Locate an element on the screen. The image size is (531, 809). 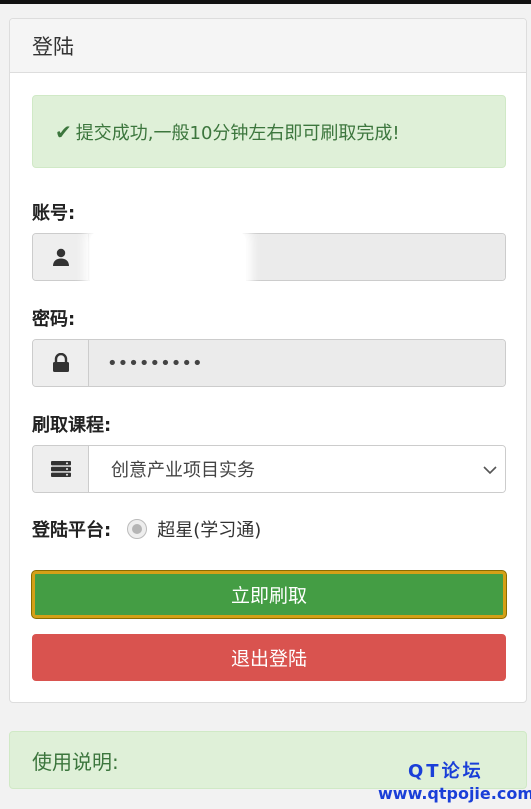
platform-label: 登陆平台: is located at coordinates (72, 530).